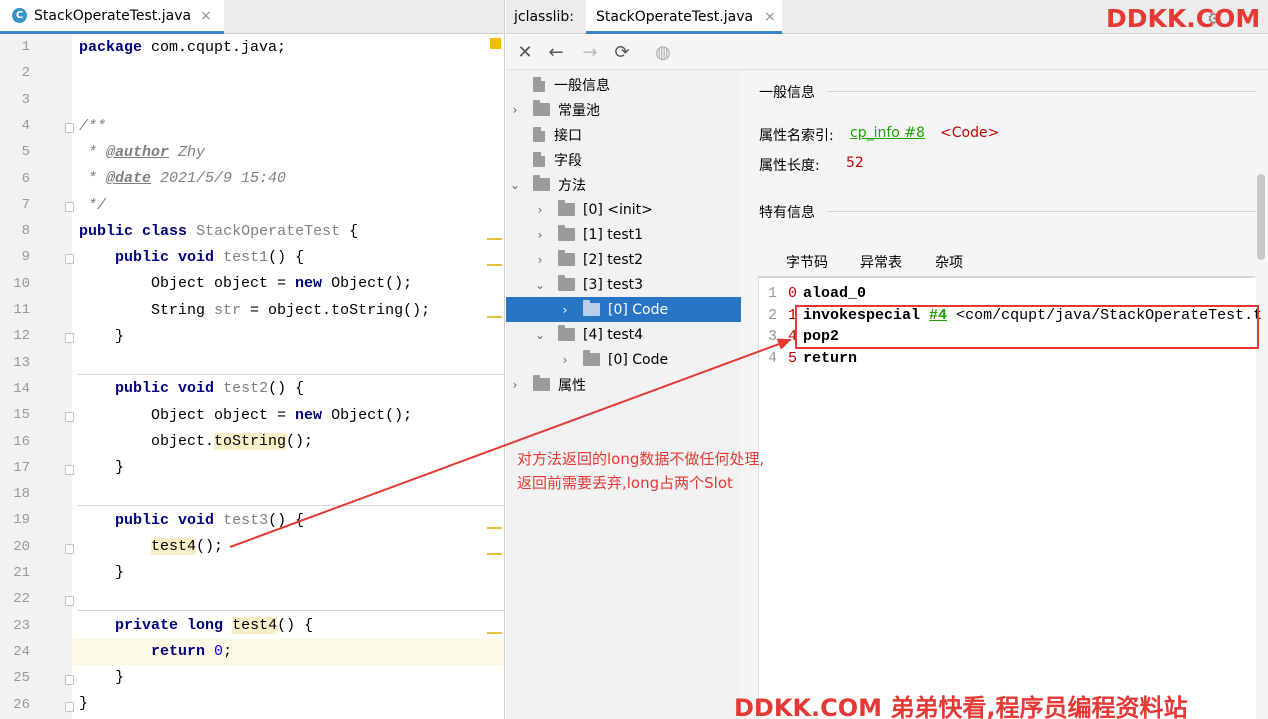 The width and height of the screenshot is (1268, 719). I want to click on annotation-line-1: 对方法返回的long数据不做任何处理,, so click(641, 459).